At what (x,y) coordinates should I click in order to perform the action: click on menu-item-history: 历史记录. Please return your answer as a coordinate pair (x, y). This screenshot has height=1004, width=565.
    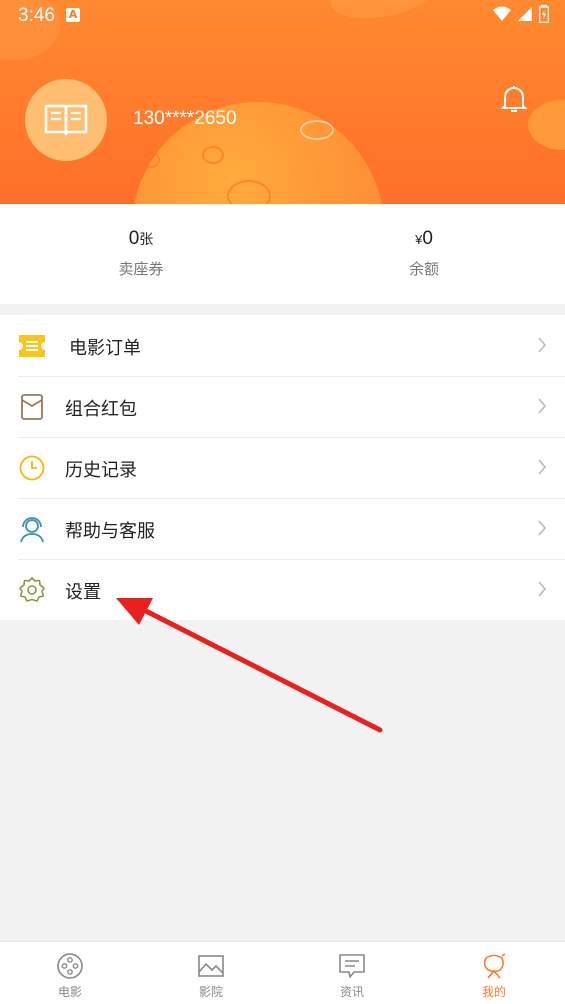
    Looking at the image, I should click on (282, 467).